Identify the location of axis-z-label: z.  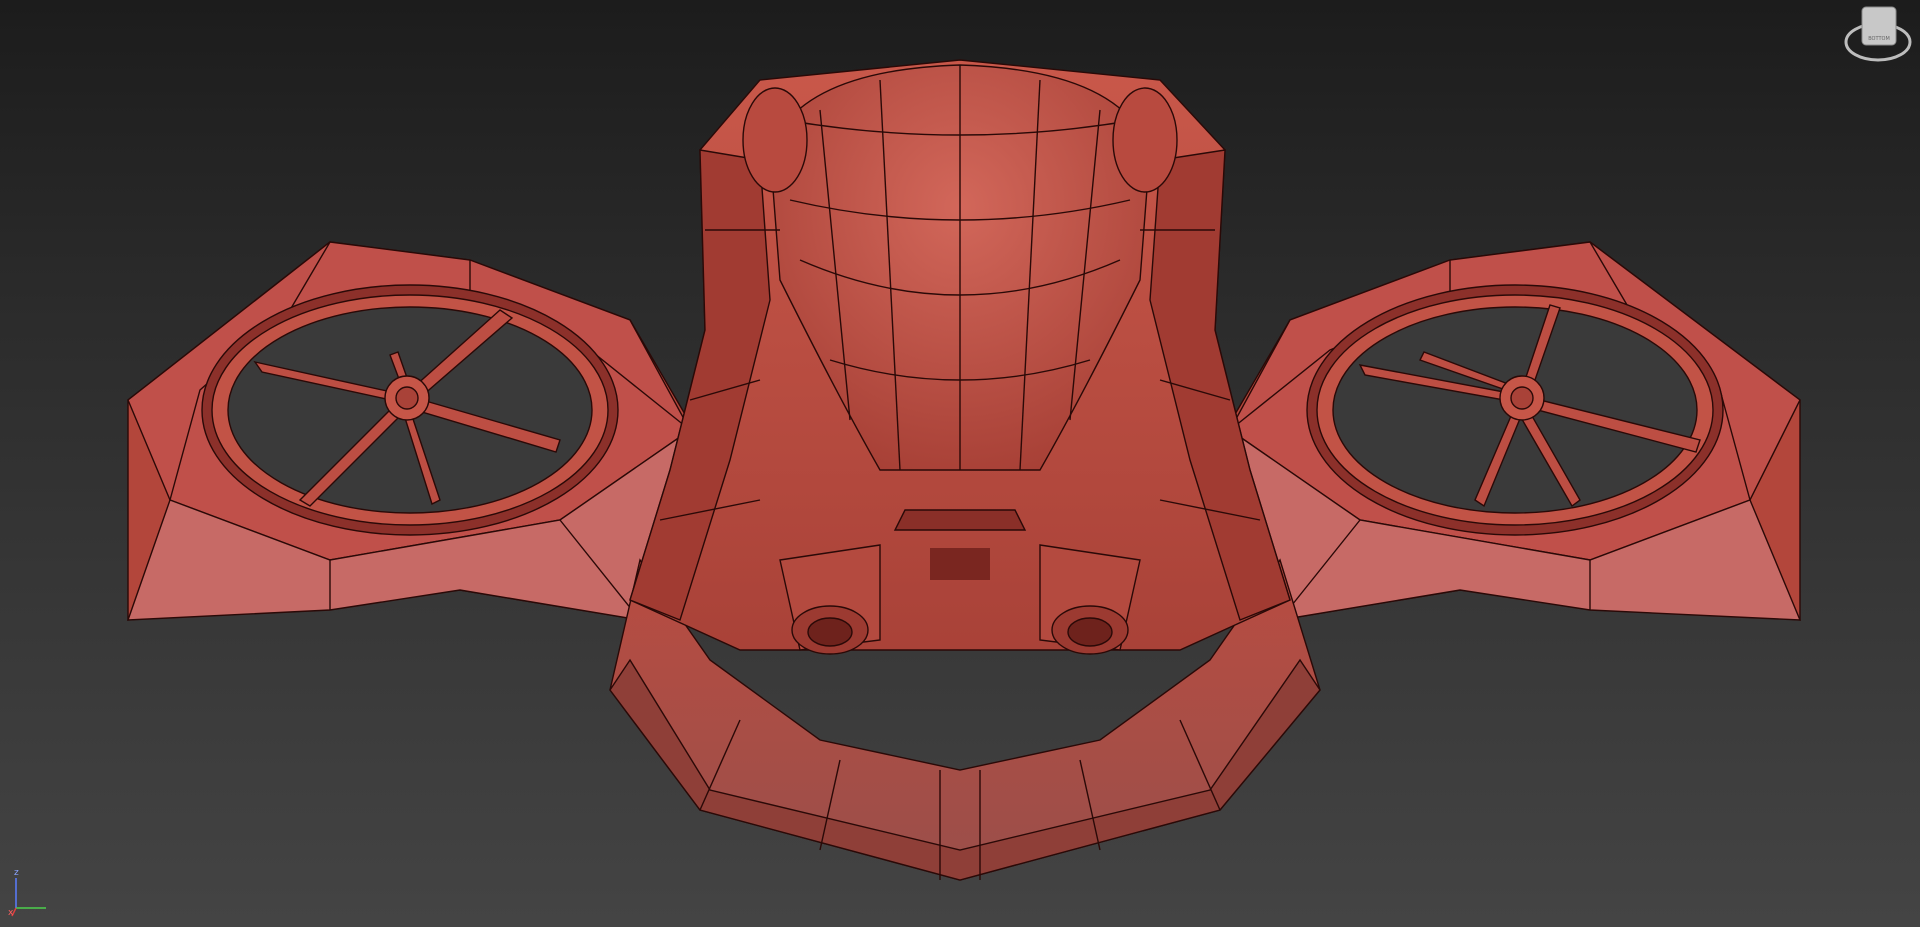
(16, 873).